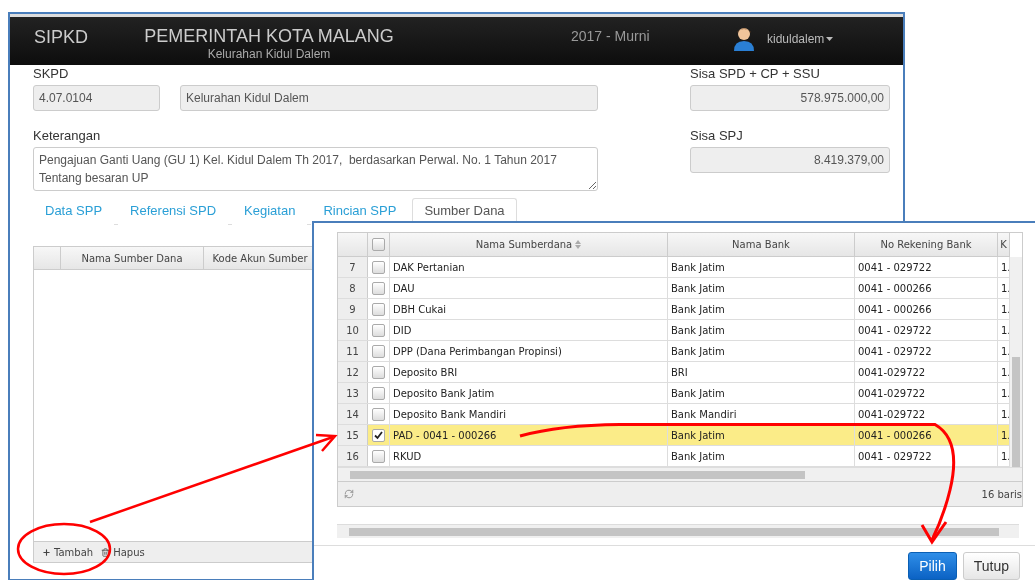 Image resolution: width=1035 pixels, height=580 pixels. What do you see at coordinates (529, 456) in the screenshot?
I see `table-cell: RKUD` at bounding box center [529, 456].